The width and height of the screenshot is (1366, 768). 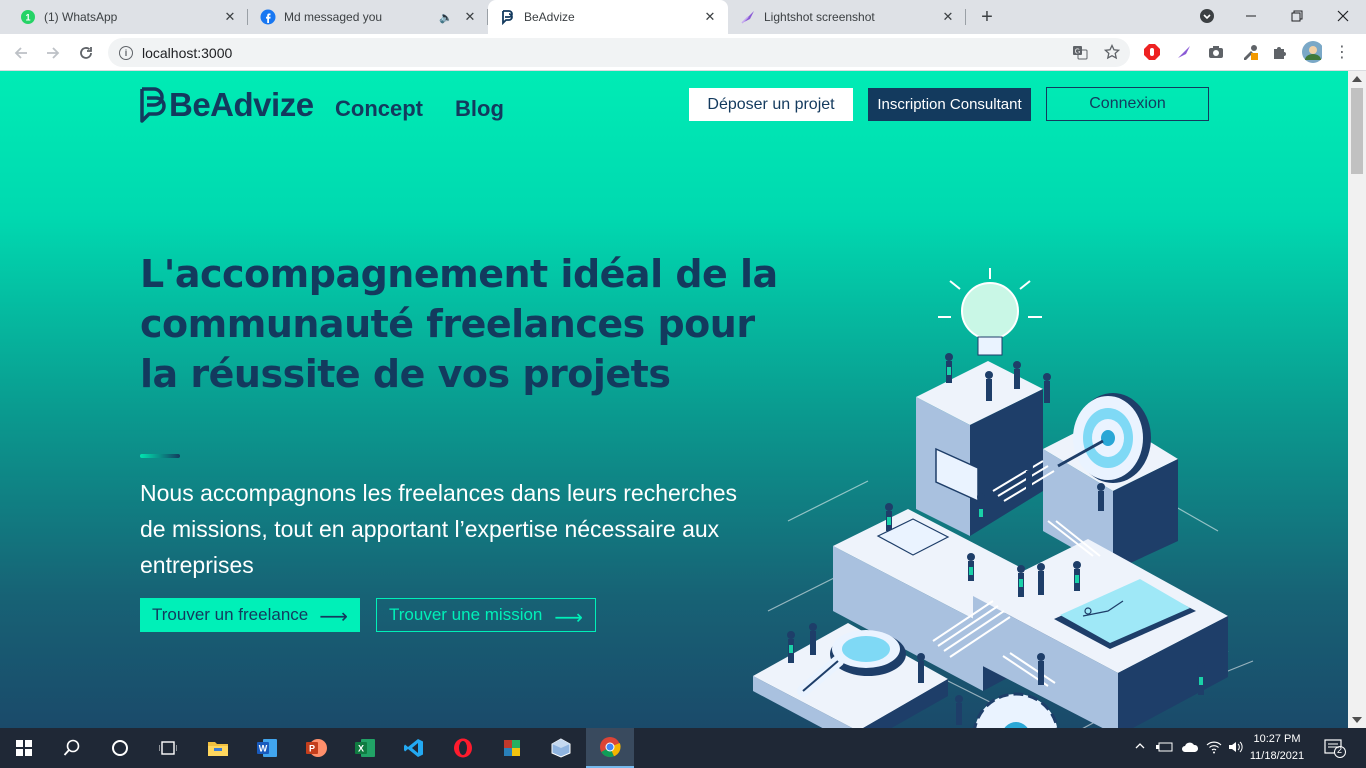 I want to click on opera-icon, so click(x=463, y=748).